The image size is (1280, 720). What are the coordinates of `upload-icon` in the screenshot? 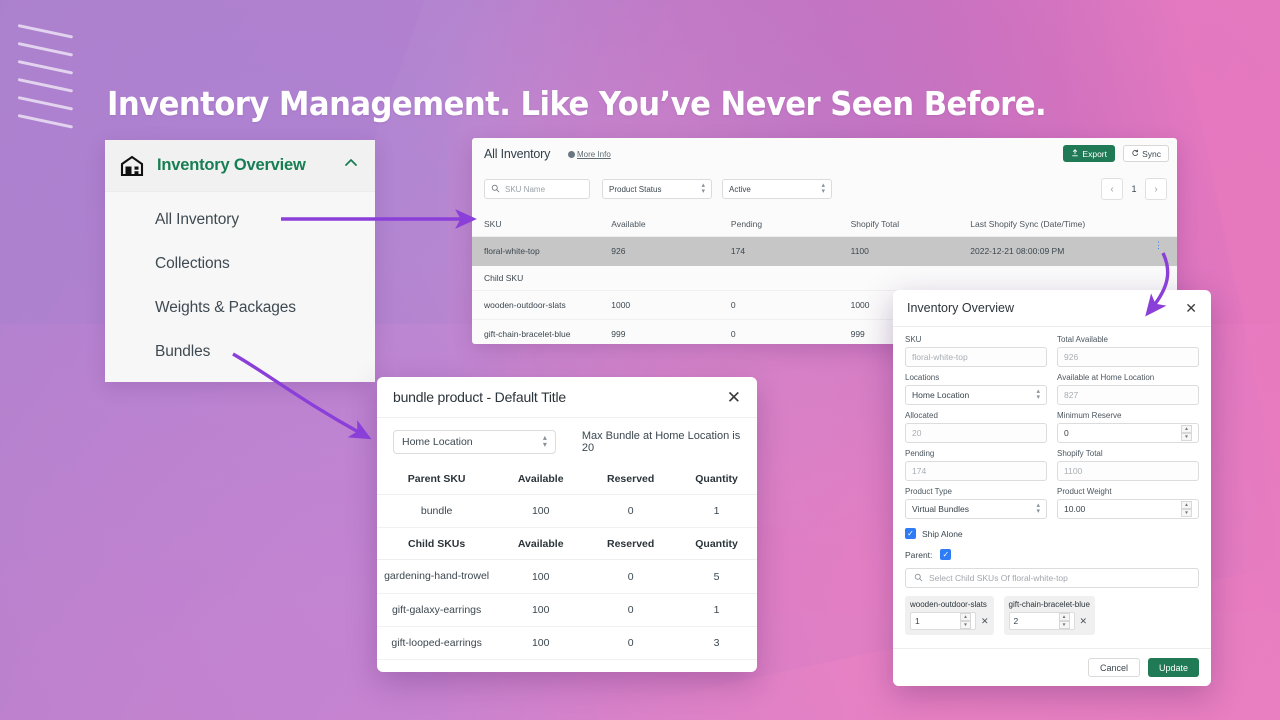 It's located at (1075, 153).